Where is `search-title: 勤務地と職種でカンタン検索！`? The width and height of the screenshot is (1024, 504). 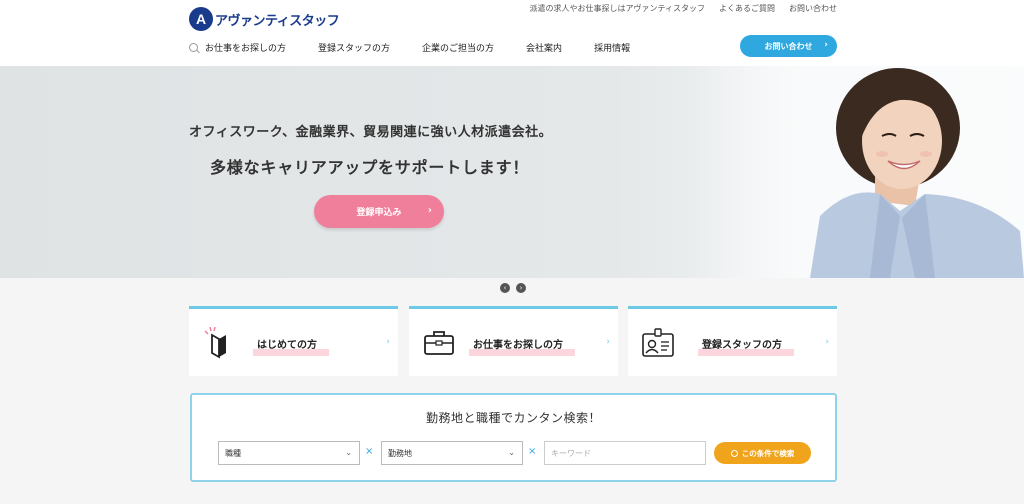 search-title: 勤務地と職種でカンタン検索！ is located at coordinates (513, 418).